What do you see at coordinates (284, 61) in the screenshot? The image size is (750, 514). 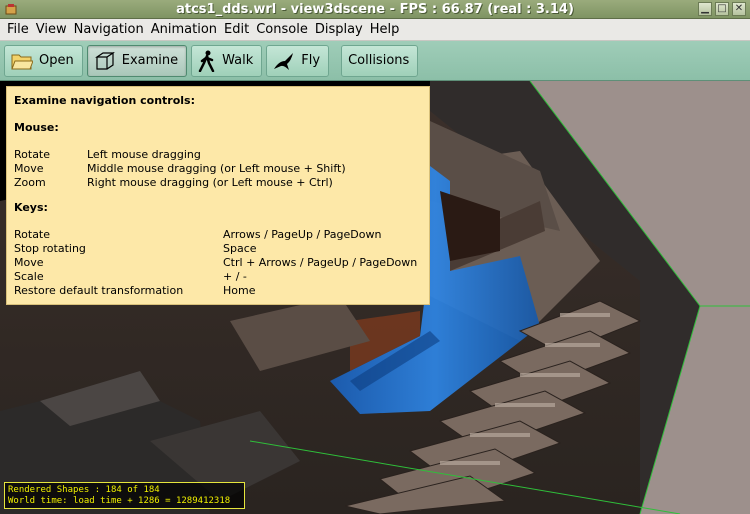 I see `bird-icon` at bounding box center [284, 61].